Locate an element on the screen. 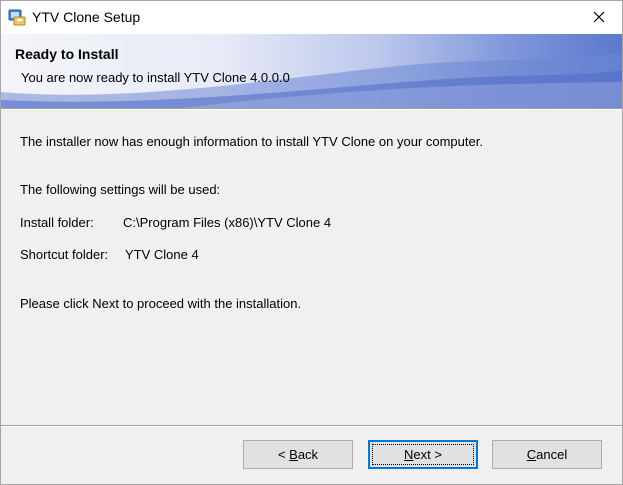  next-button: Next > is located at coordinates (423, 454).